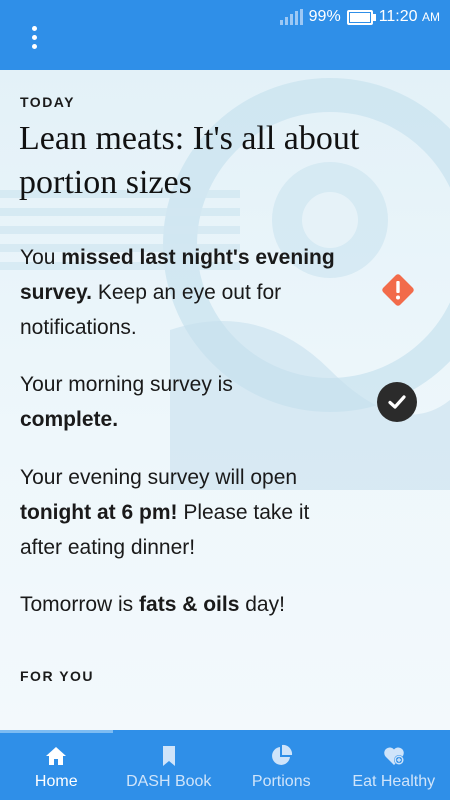 The width and height of the screenshot is (450, 800). I want to click on battery-icon, so click(361, 17).